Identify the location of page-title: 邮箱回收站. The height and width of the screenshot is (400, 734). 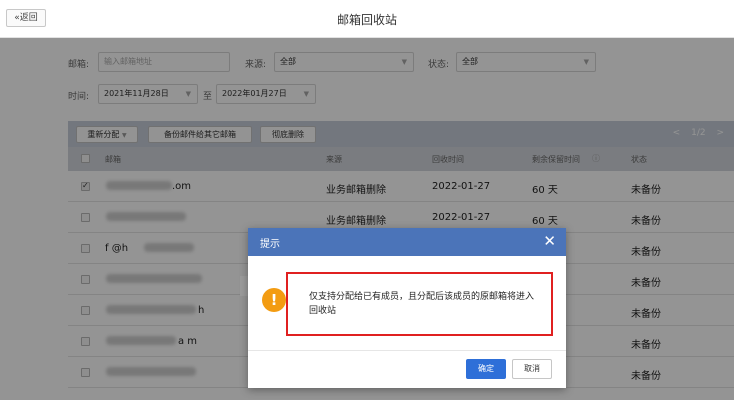
(366, 20).